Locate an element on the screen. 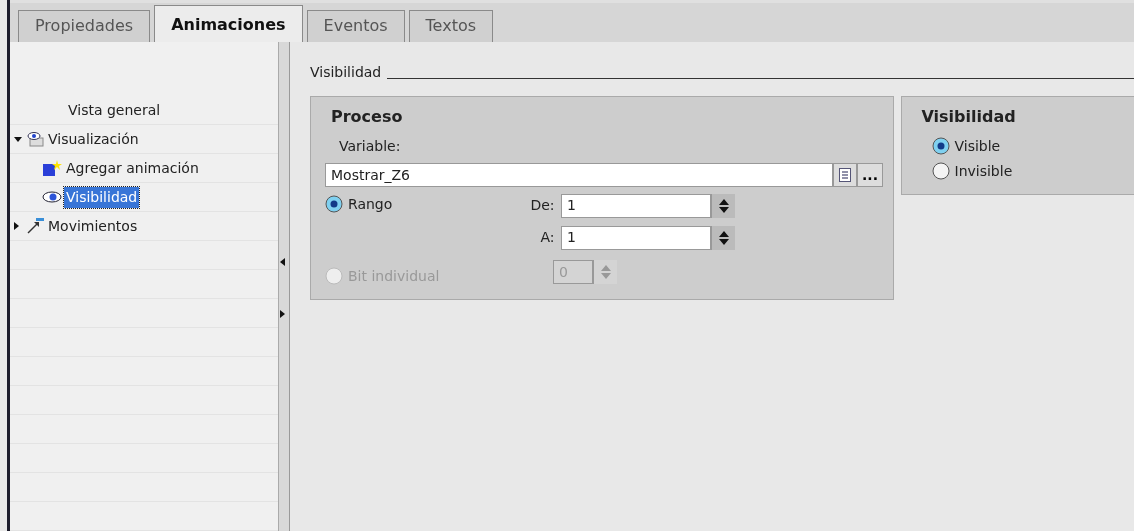 This screenshot has width=1134, height=531. tree-item: Visualización is located at coordinates (93, 139).